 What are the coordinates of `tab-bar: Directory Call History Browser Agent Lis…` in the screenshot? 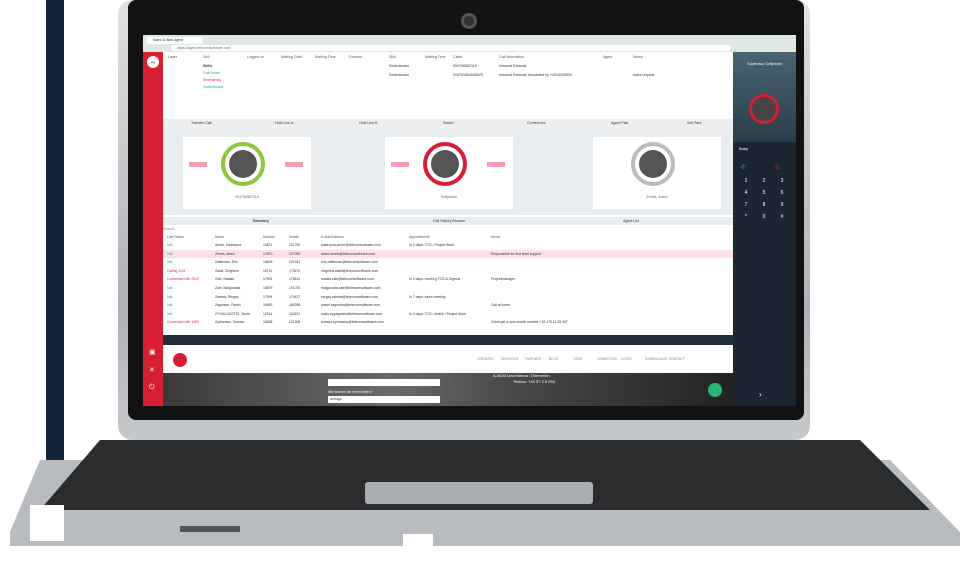 It's located at (448, 221).